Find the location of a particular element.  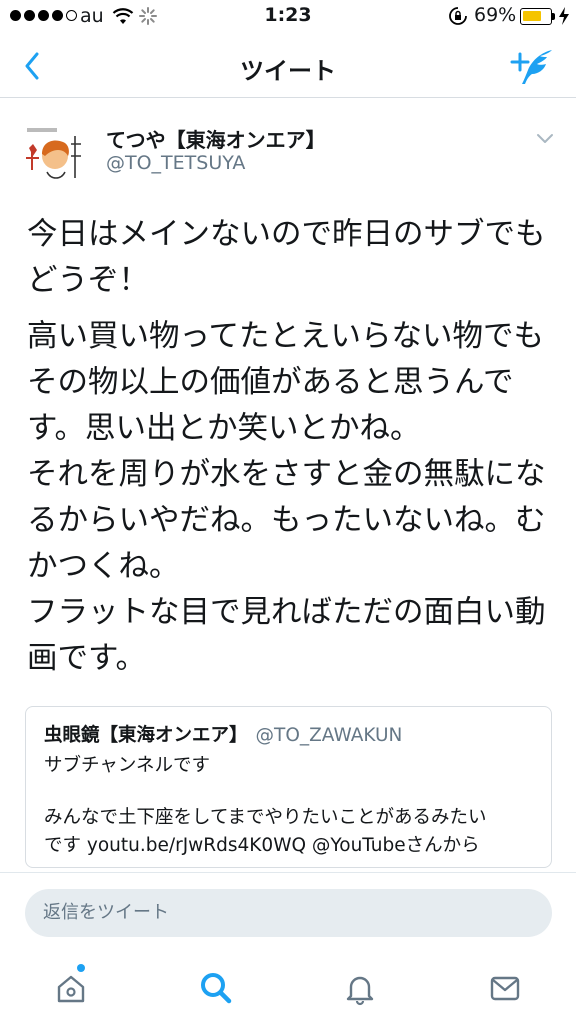

bell-icon is located at coordinates (360, 991).